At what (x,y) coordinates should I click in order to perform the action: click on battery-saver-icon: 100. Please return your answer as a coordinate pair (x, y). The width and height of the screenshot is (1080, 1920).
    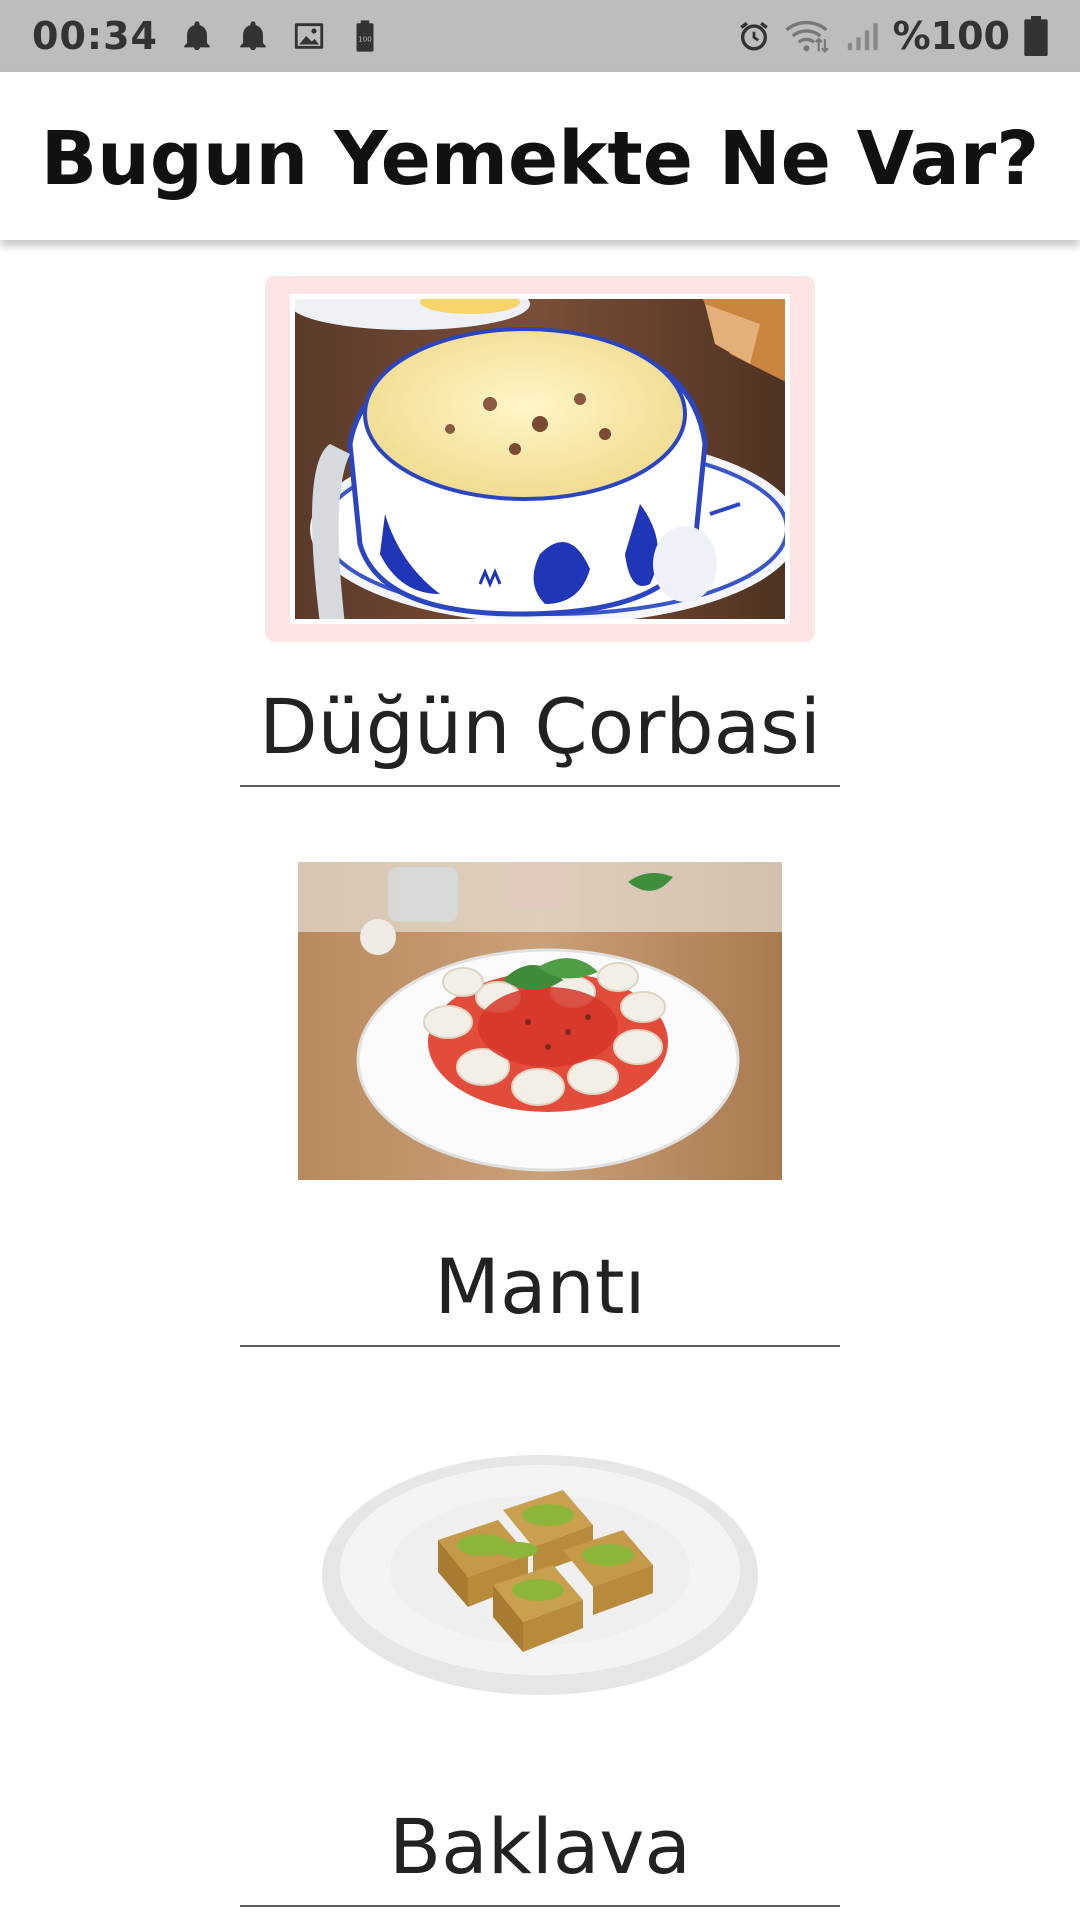
    Looking at the image, I should click on (365, 36).